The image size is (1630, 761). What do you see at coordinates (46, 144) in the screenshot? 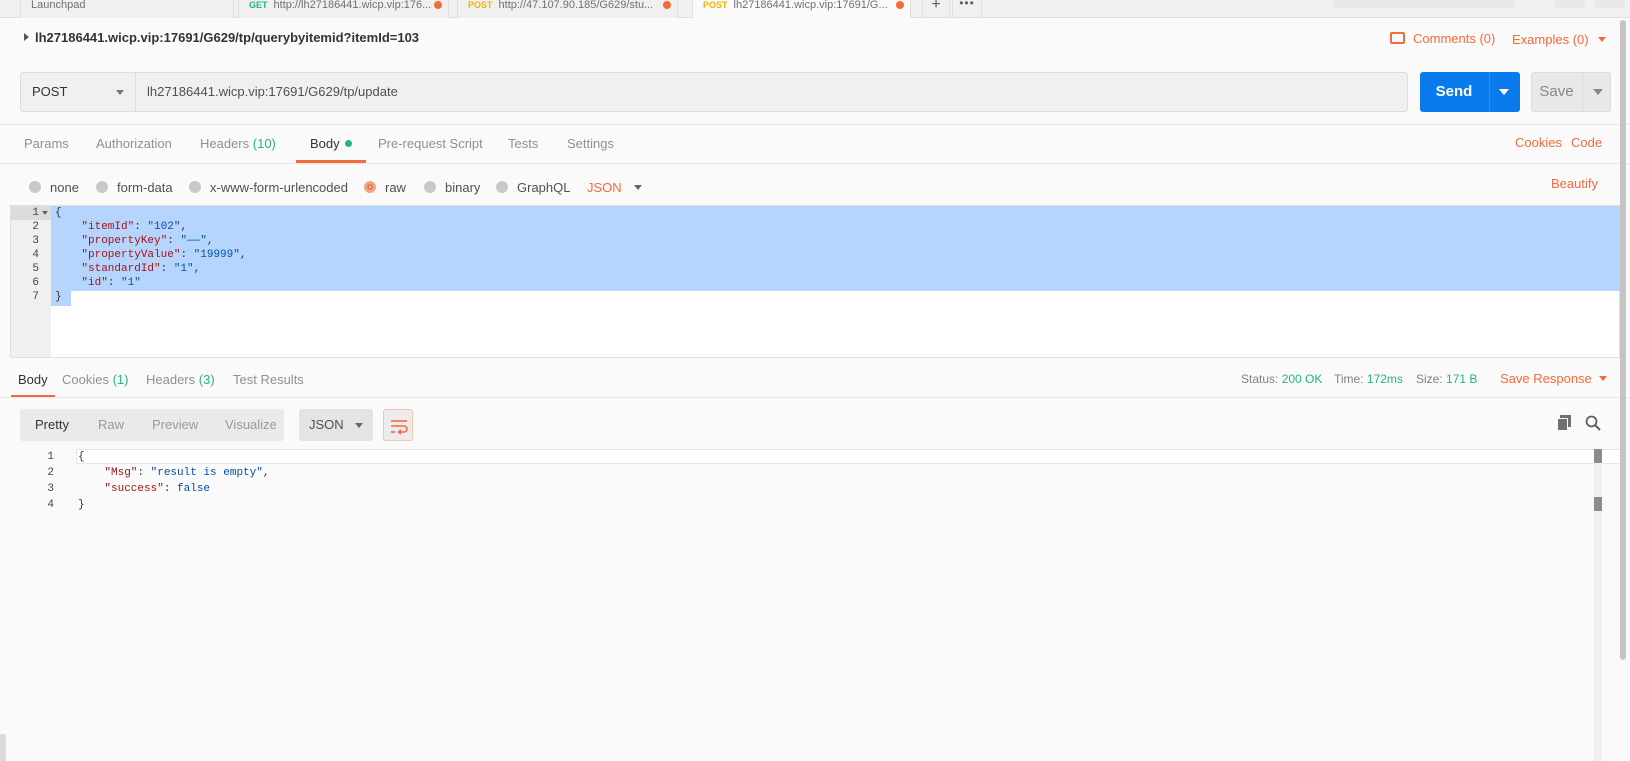
I see `tab-params: Params` at bounding box center [46, 144].